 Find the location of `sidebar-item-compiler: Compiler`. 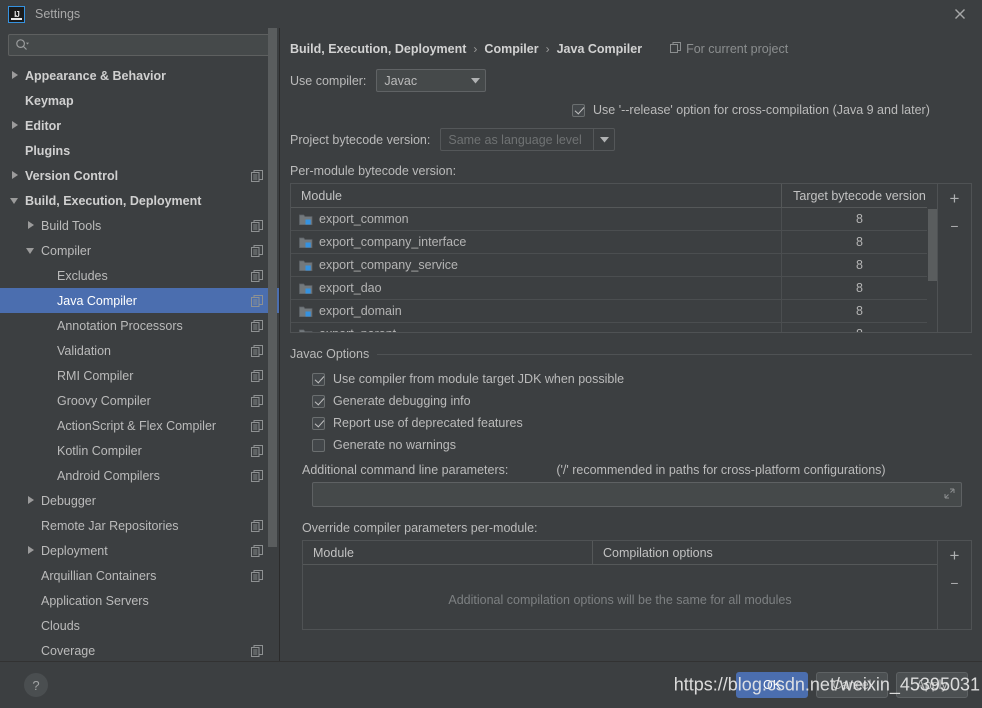

sidebar-item-compiler: Compiler is located at coordinates (139, 250).